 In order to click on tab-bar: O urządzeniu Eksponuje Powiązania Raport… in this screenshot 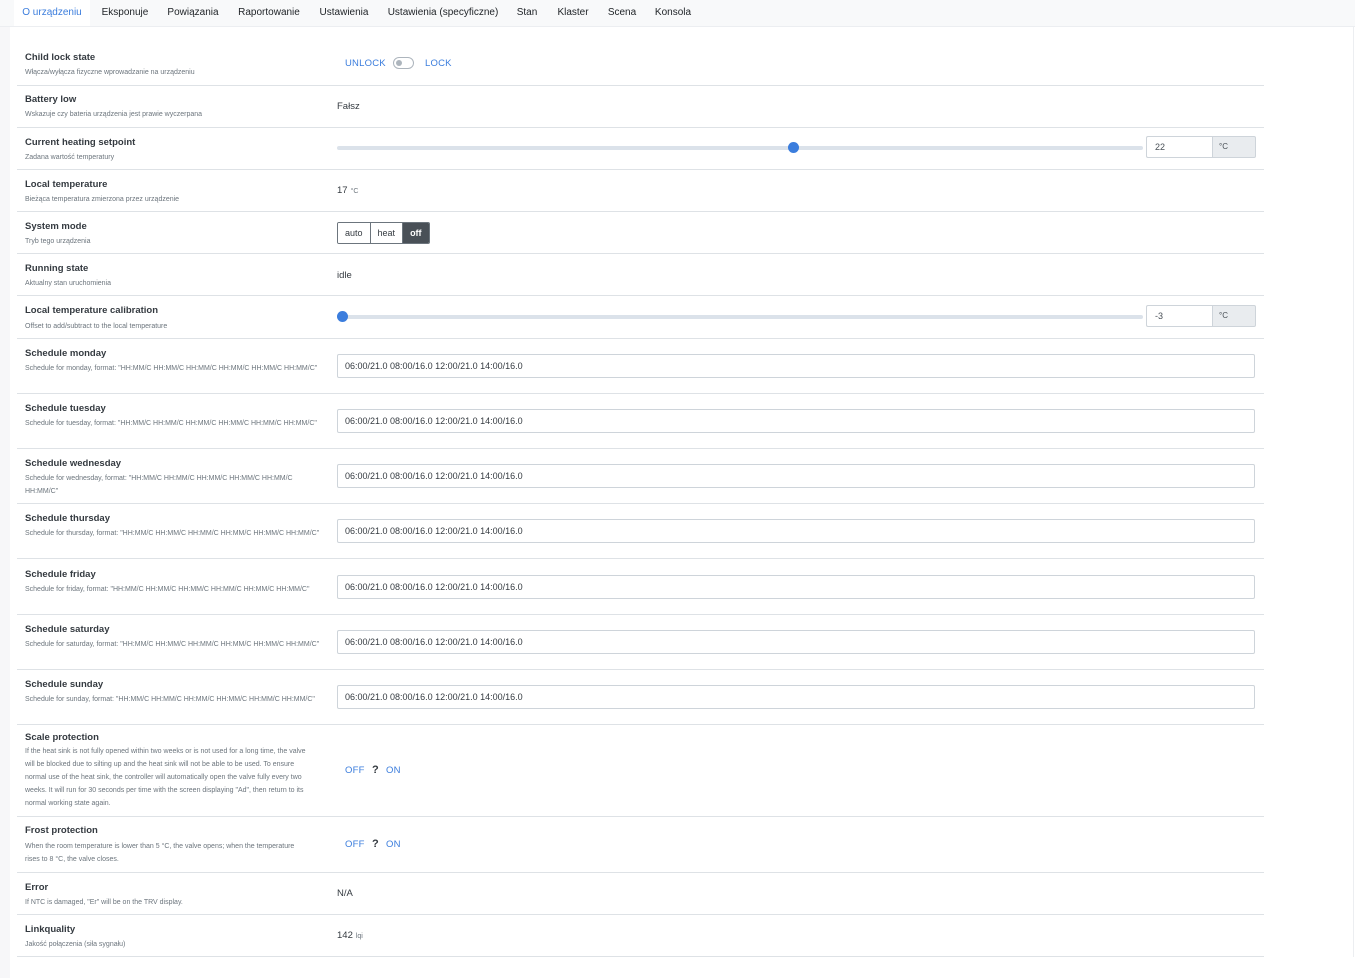, I will do `click(677, 13)`.